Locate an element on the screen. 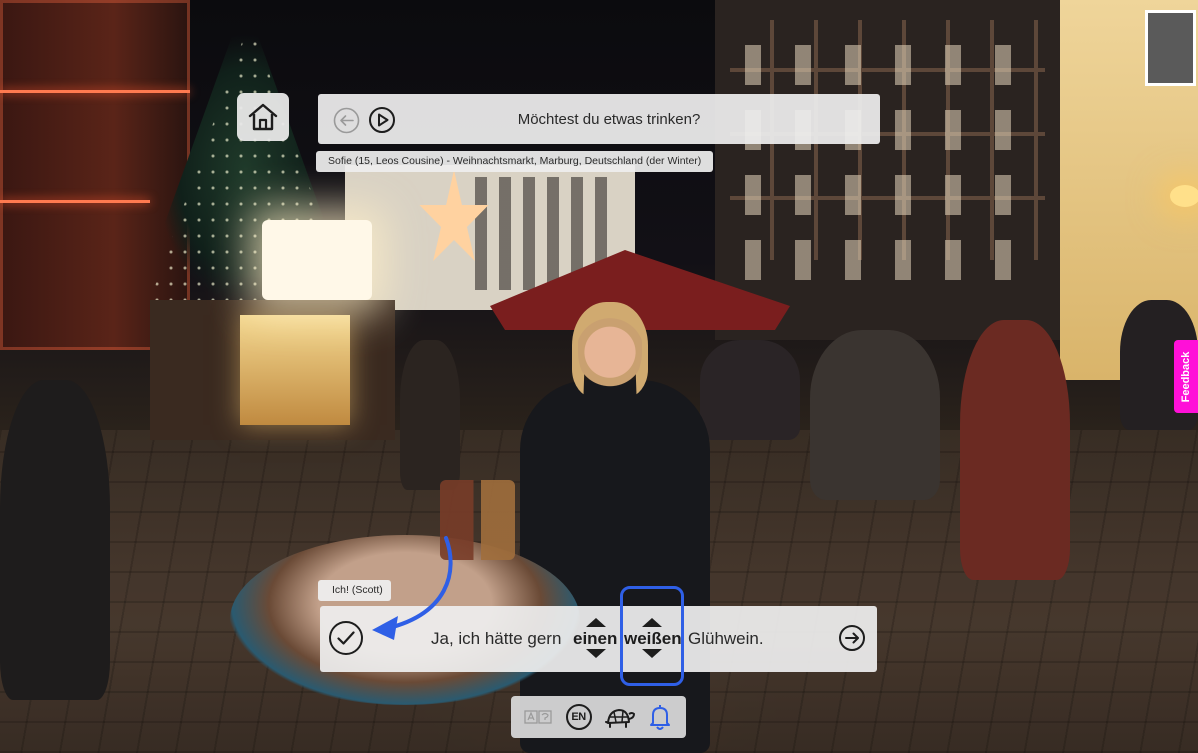  prompt-text: Möchtest du etwas trinken? is located at coordinates (609, 119).